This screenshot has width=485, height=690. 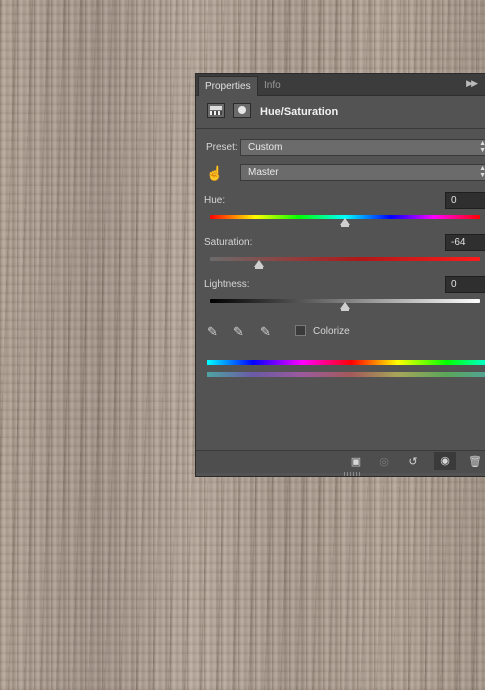 I want to click on lightness-field: 0, so click(x=465, y=284).